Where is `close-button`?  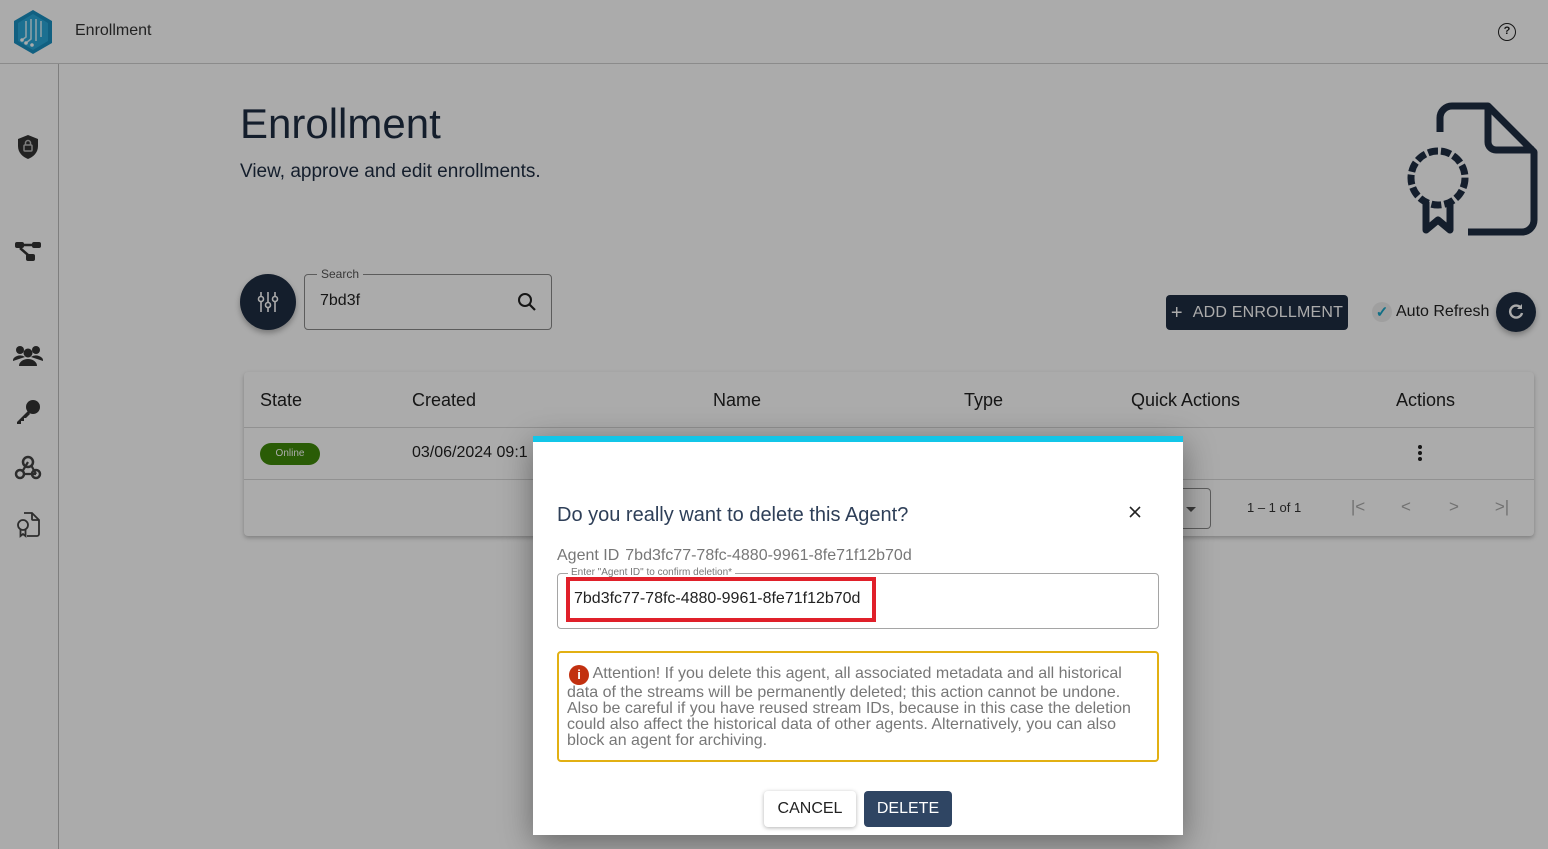 close-button is located at coordinates (1135, 512).